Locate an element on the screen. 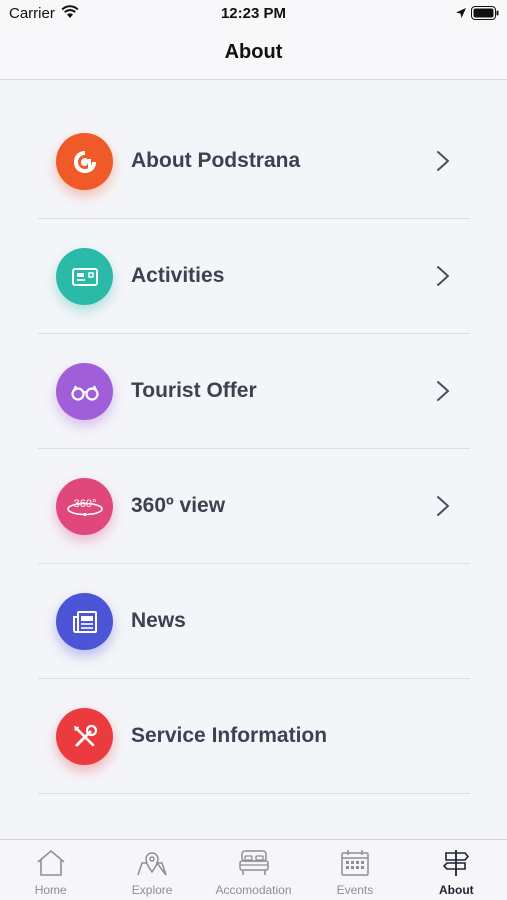 The height and width of the screenshot is (900, 507). menu-item-label: Tourist Offer is located at coordinates (194, 390).